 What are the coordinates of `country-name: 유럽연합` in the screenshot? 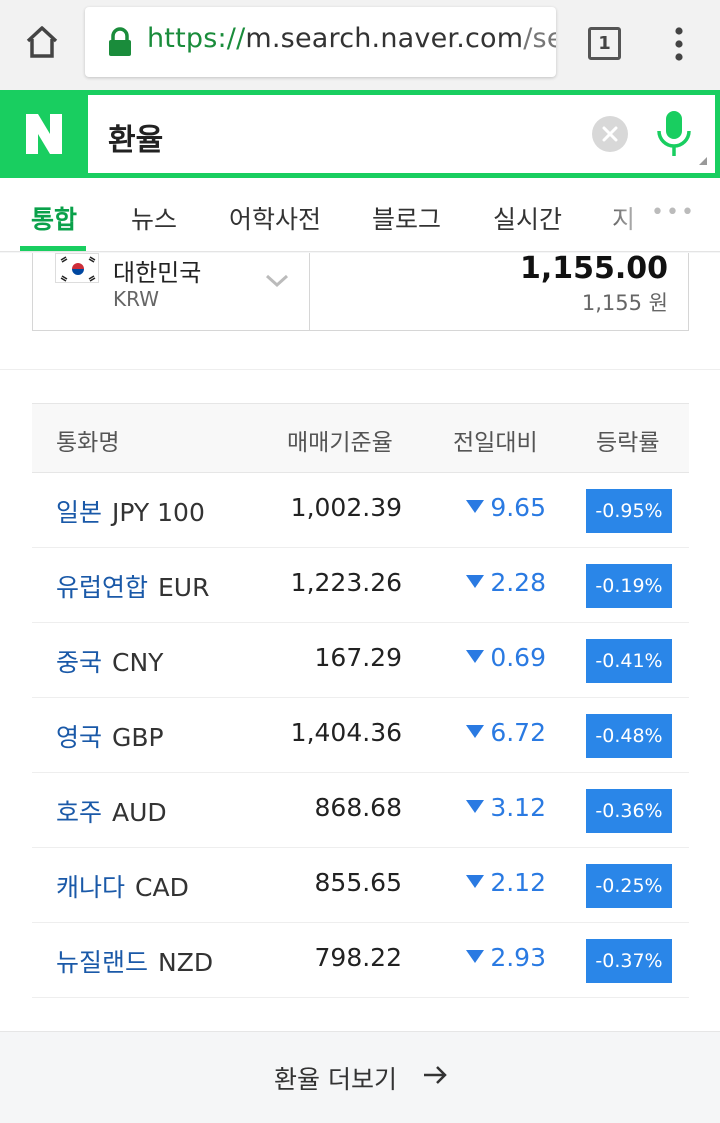 It's located at (102, 587).